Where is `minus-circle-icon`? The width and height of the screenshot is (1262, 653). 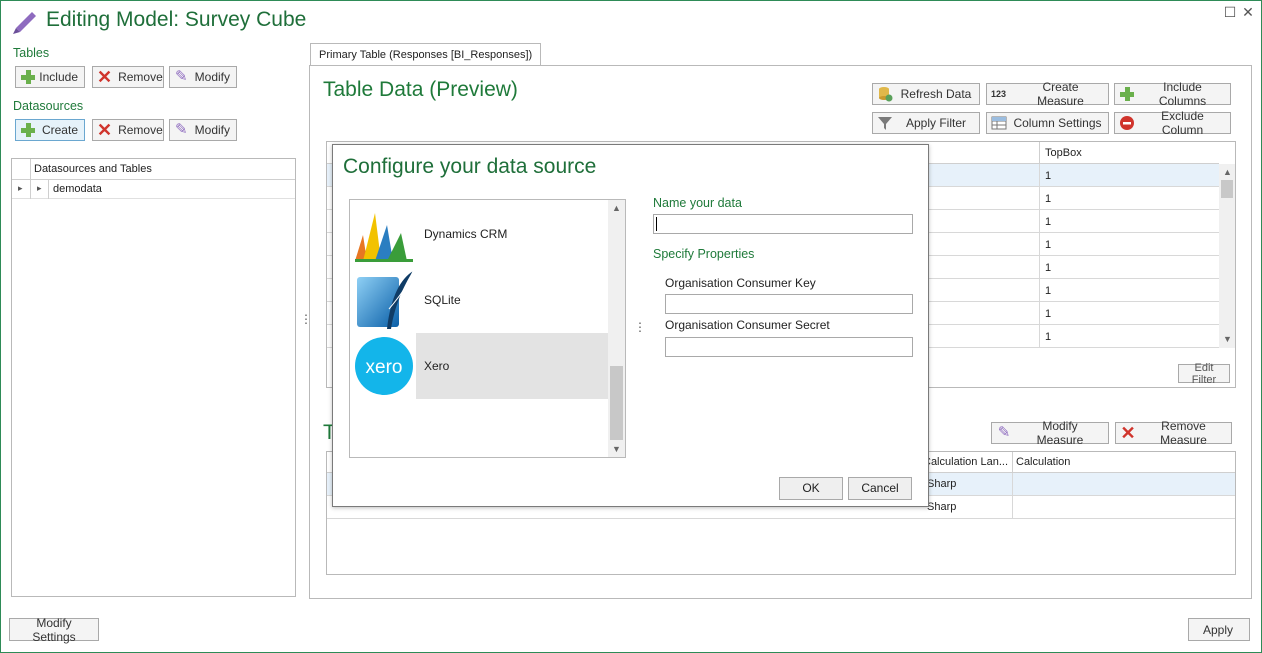
minus-circle-icon is located at coordinates (1127, 123).